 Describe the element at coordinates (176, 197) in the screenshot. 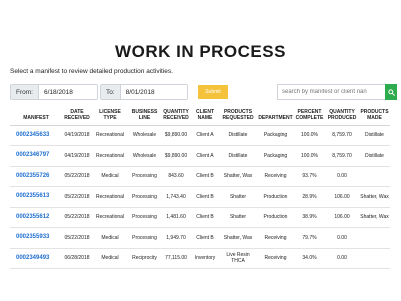

I see `cell-quantity-received: 1,743.40` at that location.